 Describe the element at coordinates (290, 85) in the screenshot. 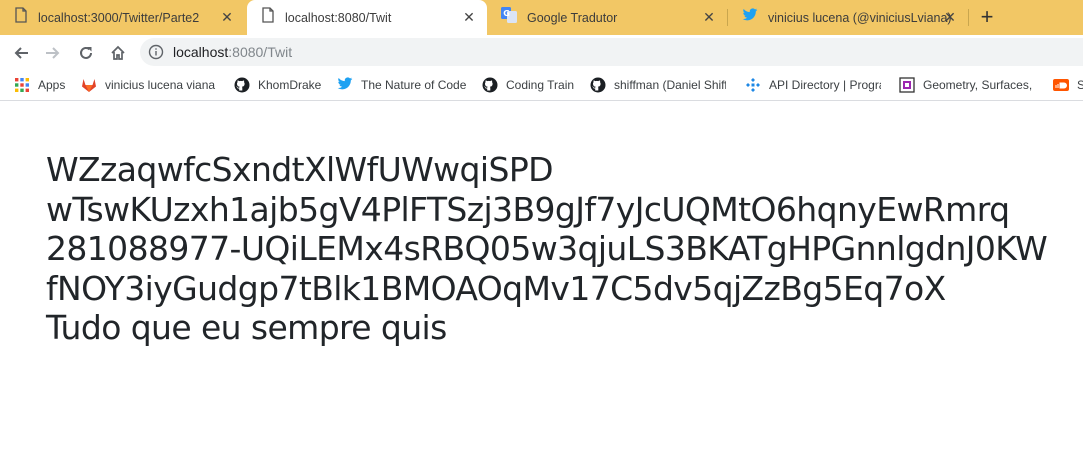

I see `bookmark-label: KhomDrake` at that location.